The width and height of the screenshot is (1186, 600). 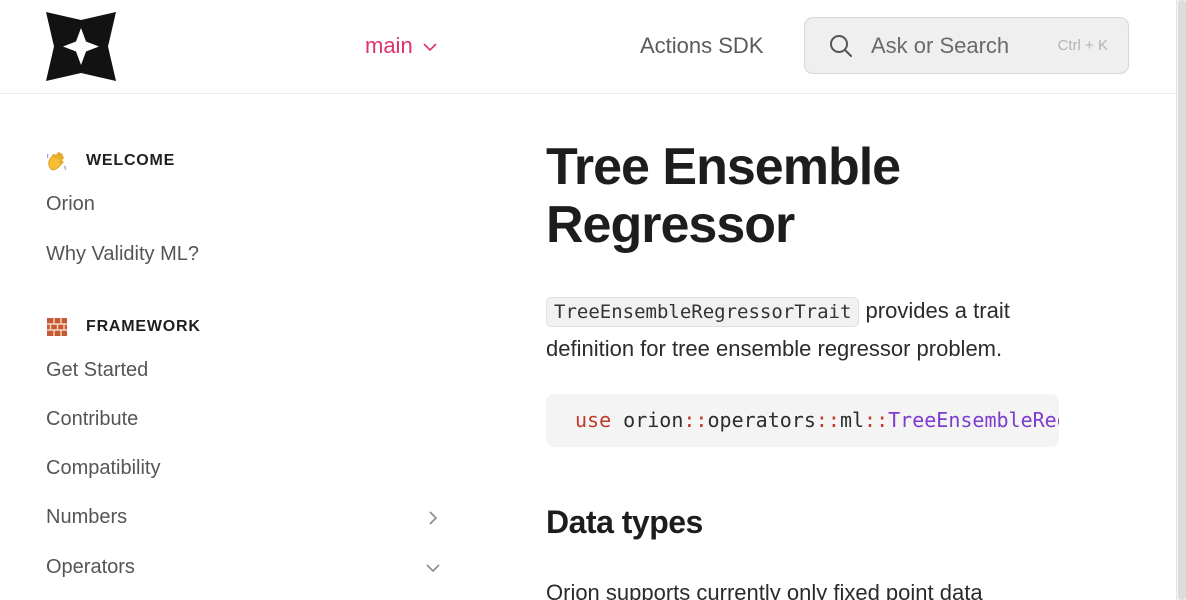 I want to click on search-input: Ask or Search Ctrl + K, so click(x=966, y=45).